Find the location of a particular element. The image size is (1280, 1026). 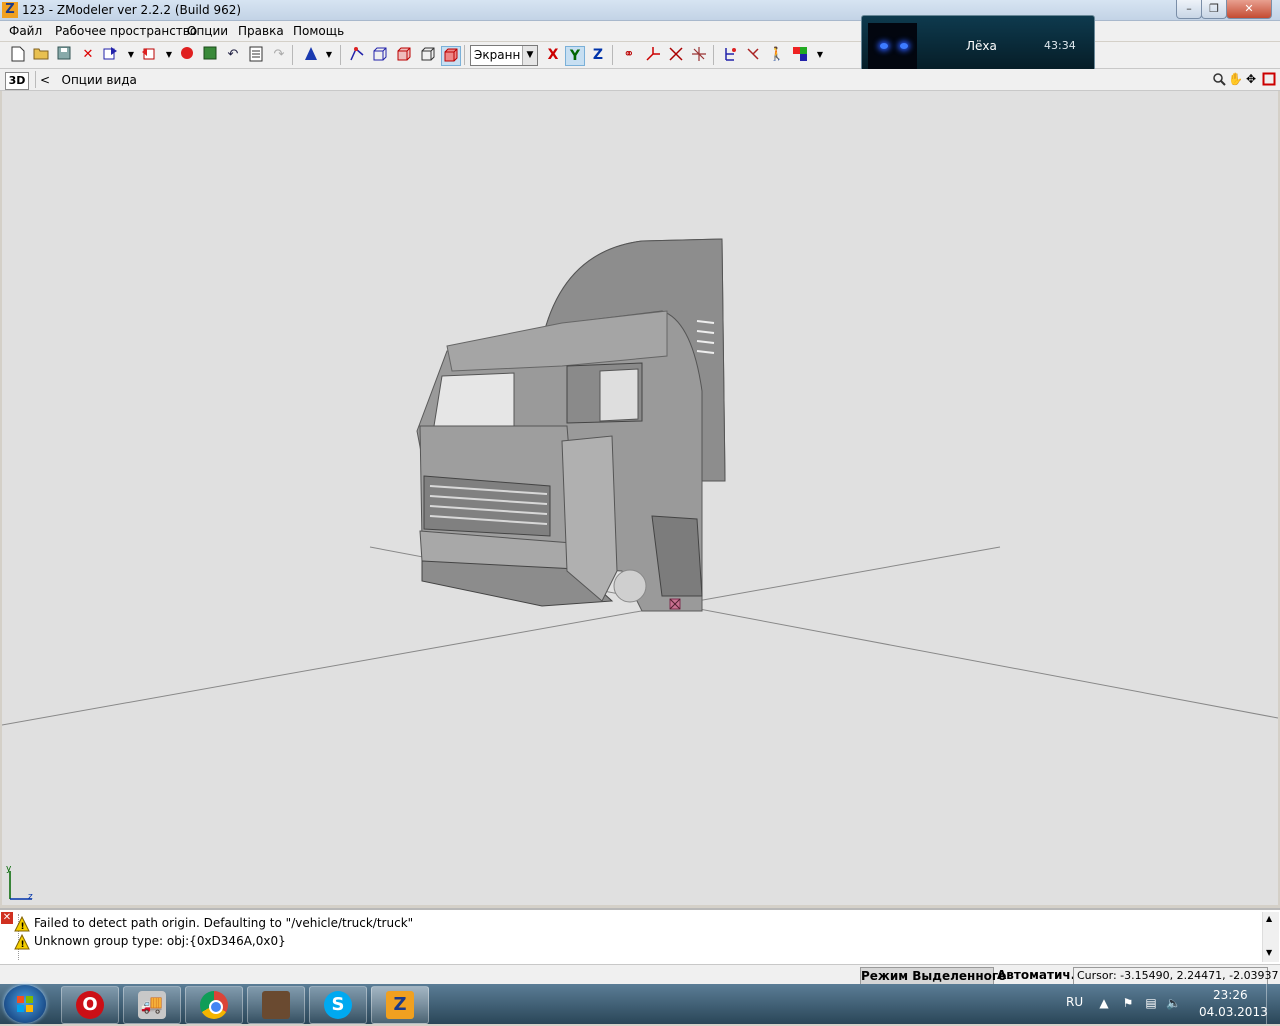

view-options-link: < Опции вида is located at coordinates (88, 80).